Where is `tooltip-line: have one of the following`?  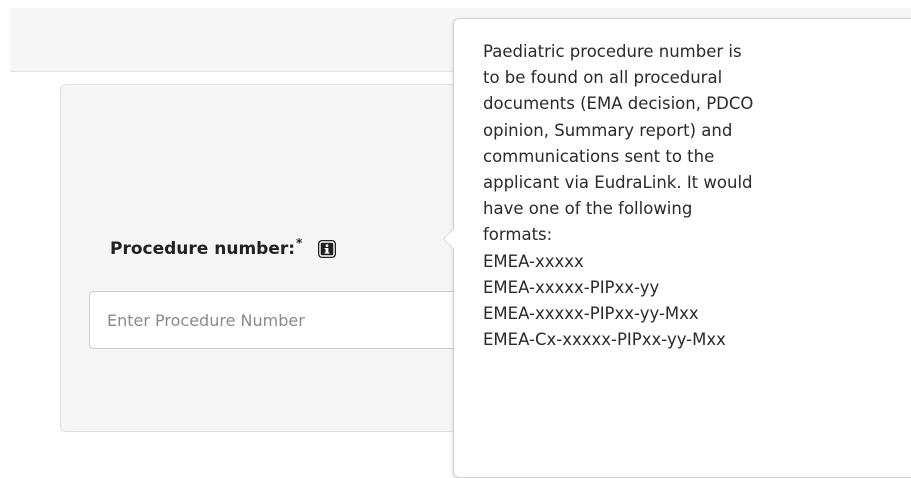
tooltip-line: have one of the following is located at coordinates (588, 209).